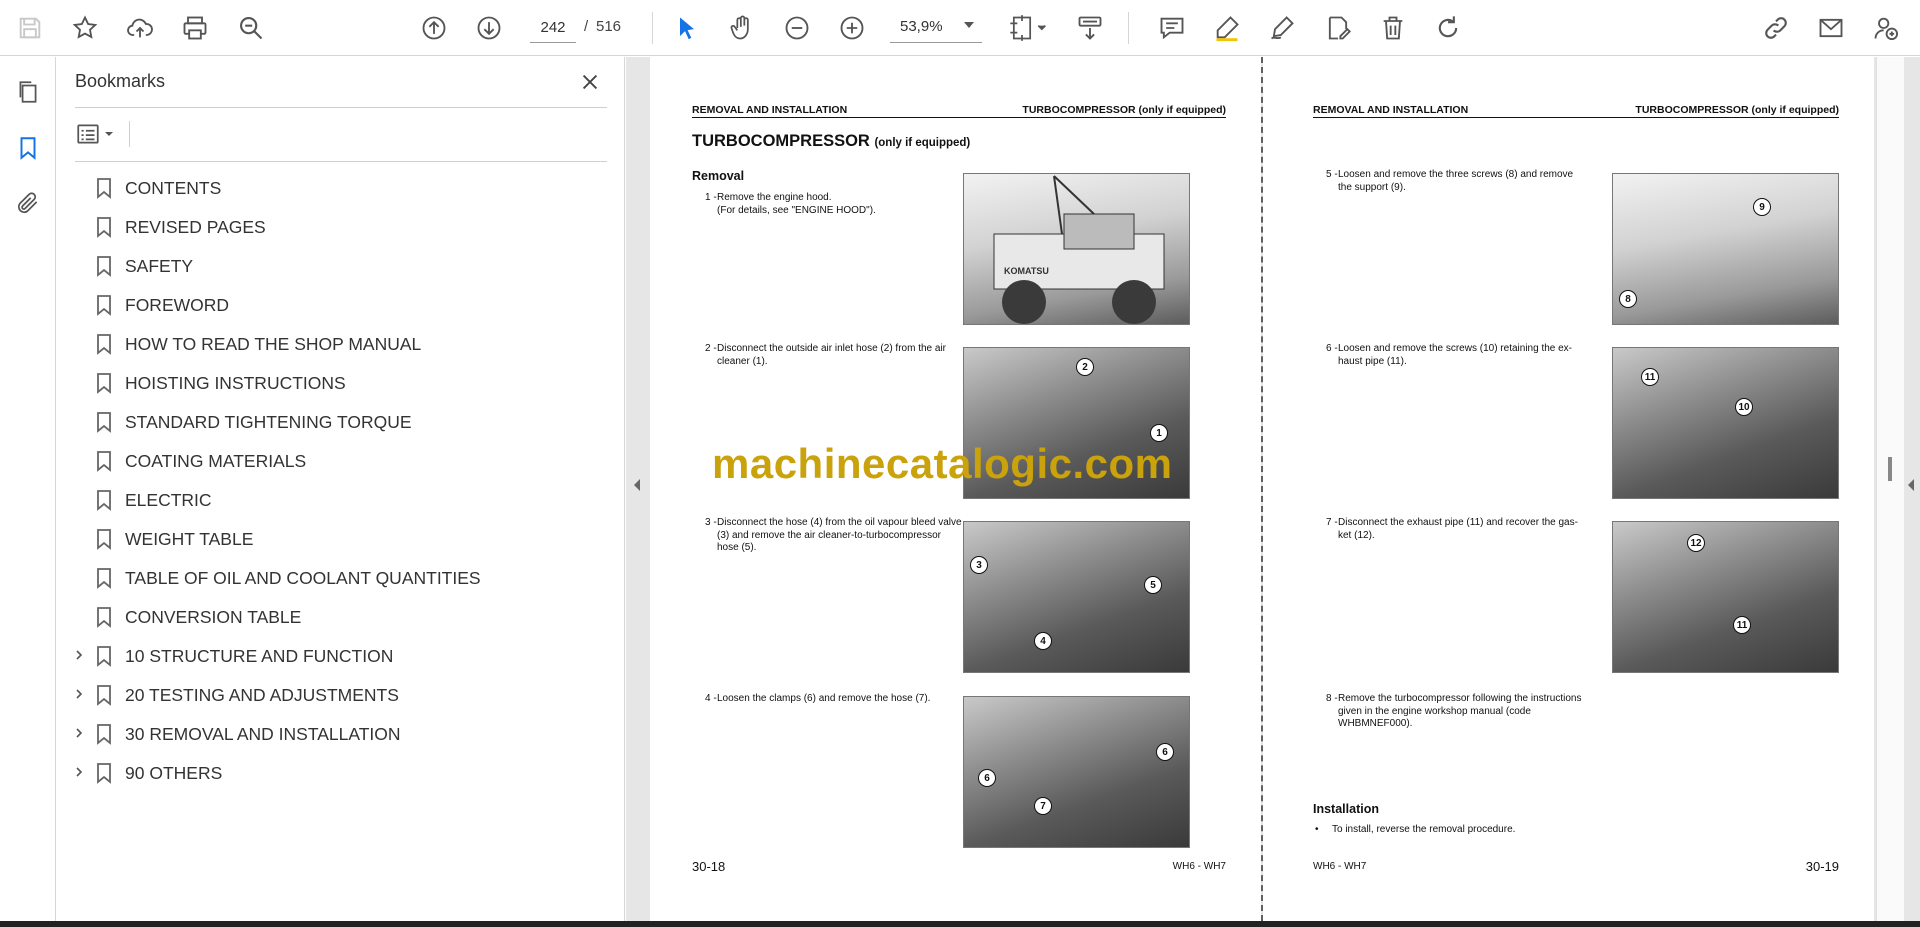  What do you see at coordinates (337, 421) in the screenshot?
I see `bookmark-item: STANDARD TIGHTENING TORQUE` at bounding box center [337, 421].